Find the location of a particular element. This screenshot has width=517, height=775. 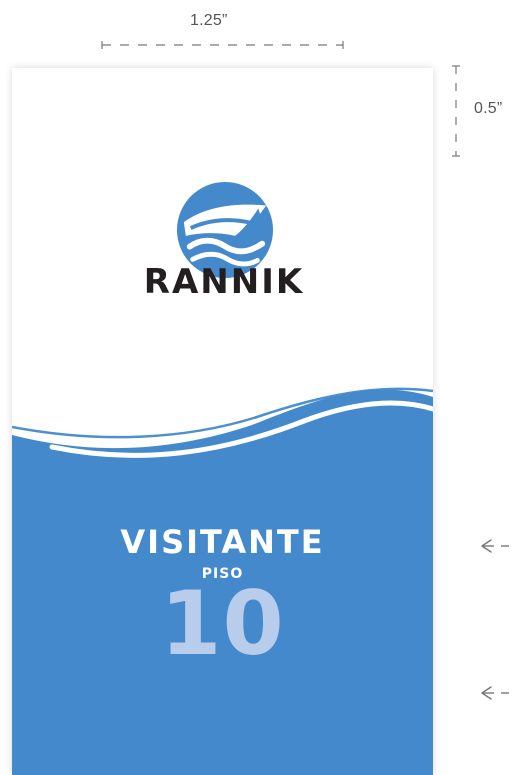

brand-name: RANNIK is located at coordinates (224, 282).